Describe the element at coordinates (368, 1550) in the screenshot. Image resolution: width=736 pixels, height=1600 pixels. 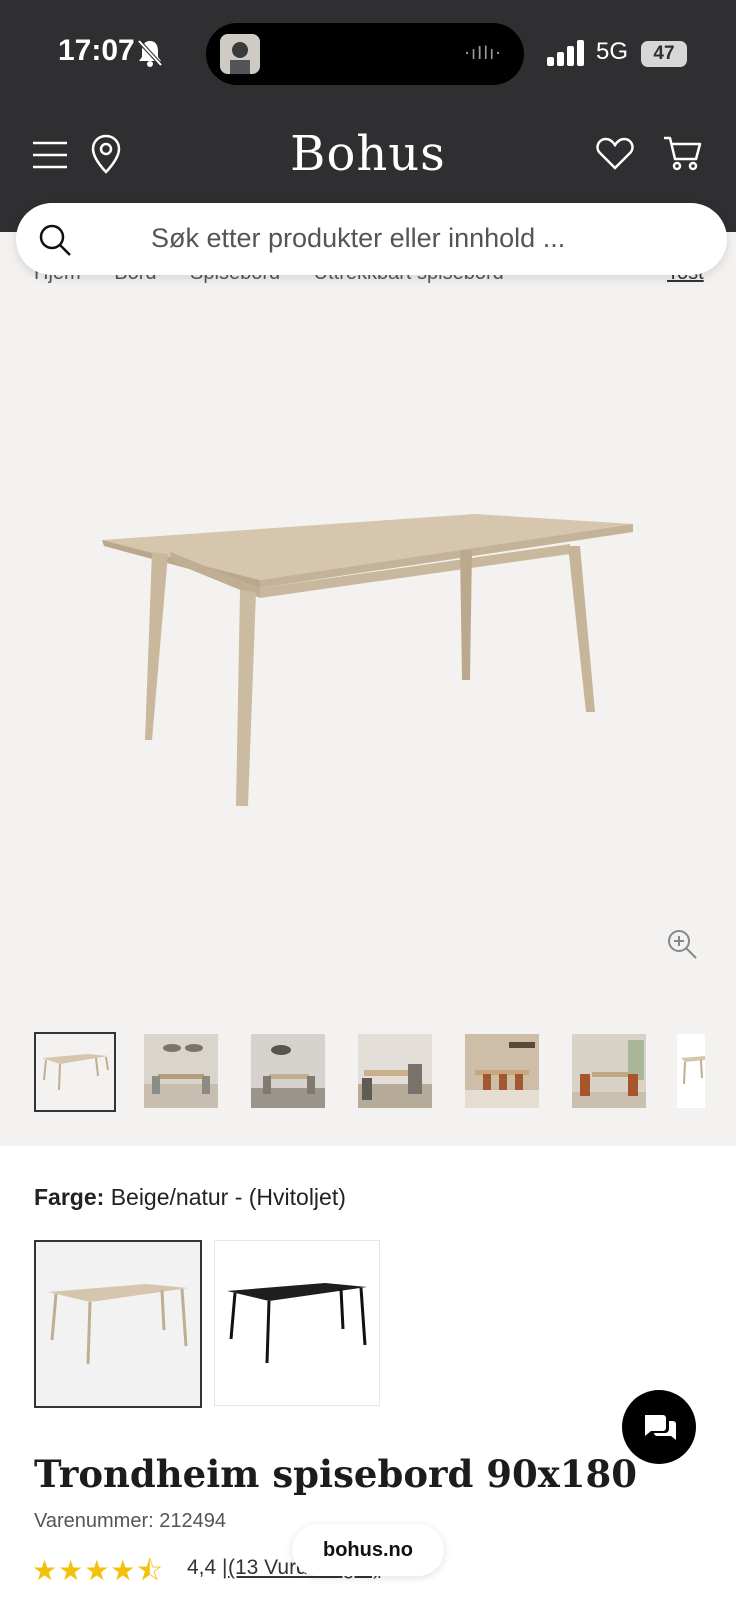
I see `browser-url-pill: bohus.no` at that location.